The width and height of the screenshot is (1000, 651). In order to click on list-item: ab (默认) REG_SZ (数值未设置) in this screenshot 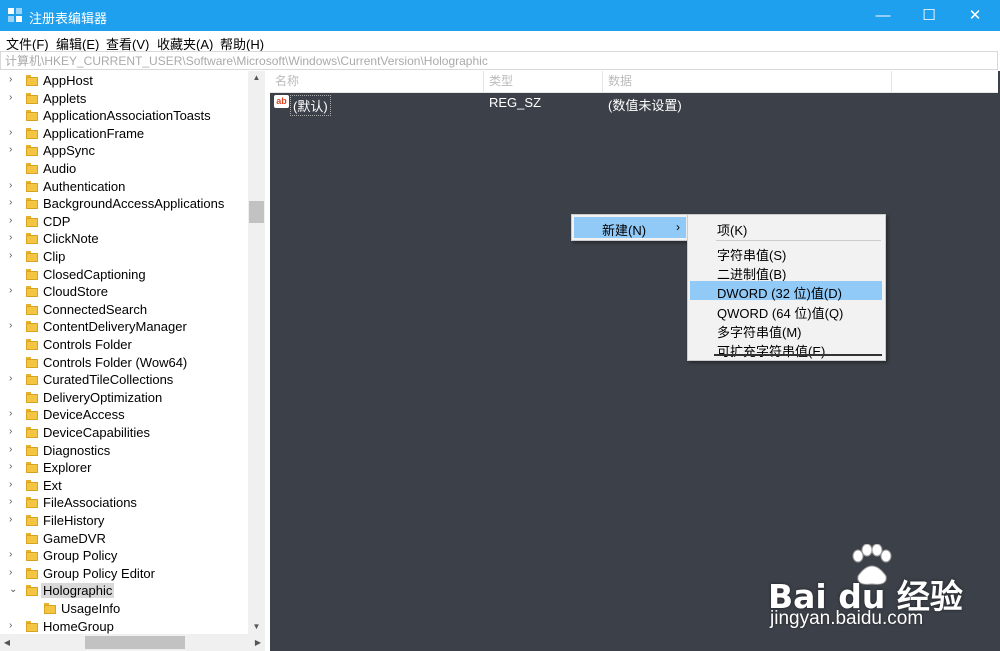, I will do `click(634, 104)`.